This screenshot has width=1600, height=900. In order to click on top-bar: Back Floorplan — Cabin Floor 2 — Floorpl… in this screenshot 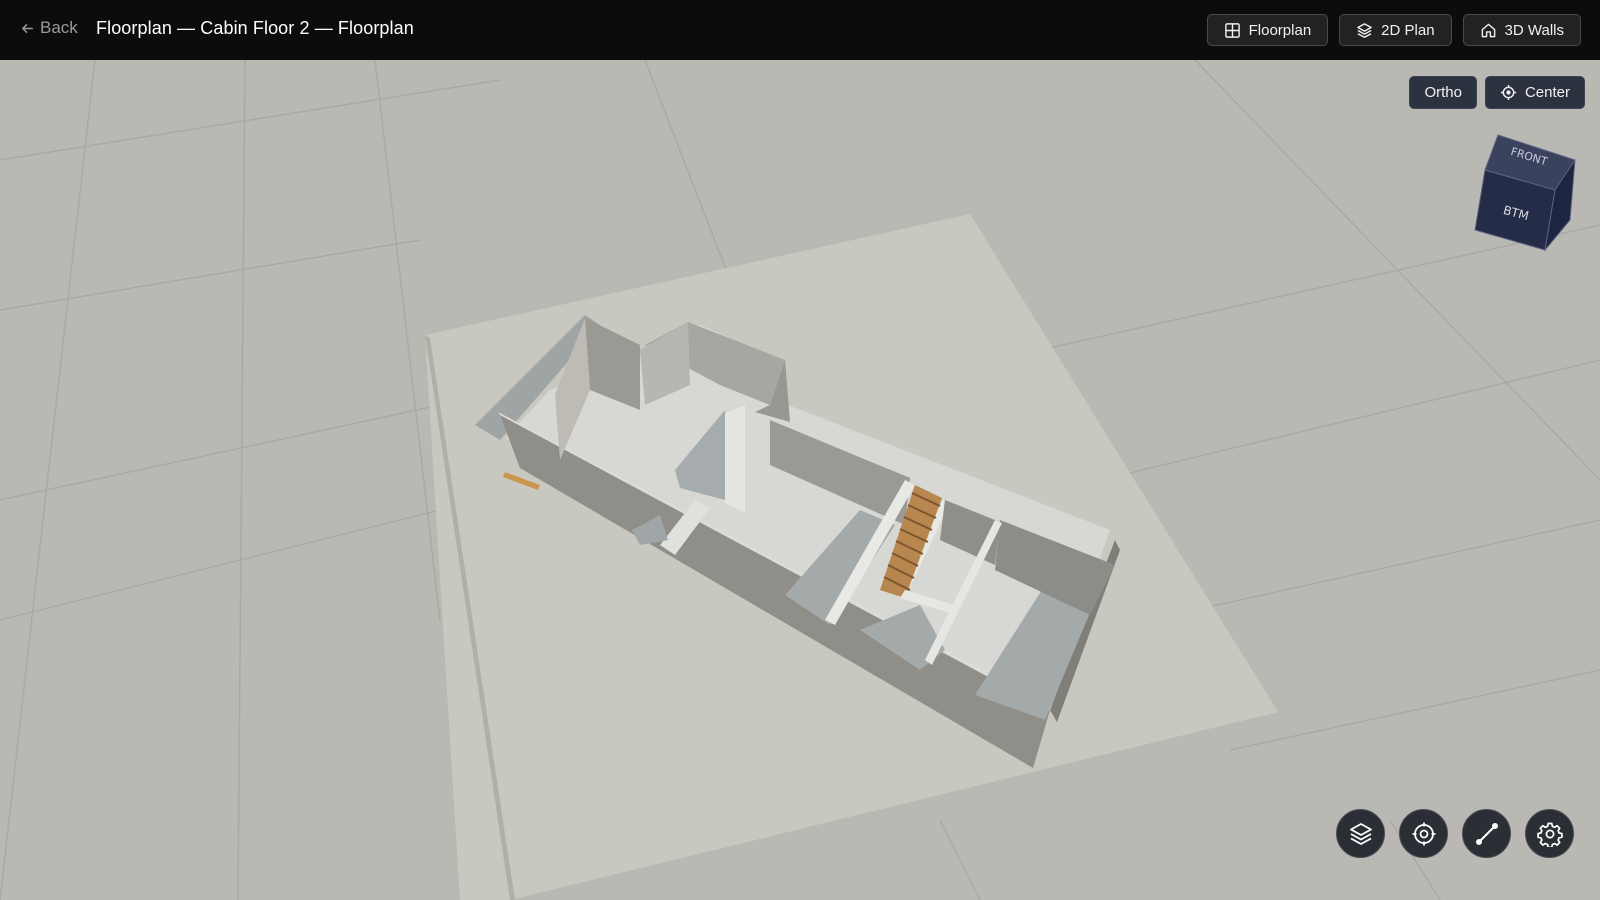, I will do `click(800, 30)`.